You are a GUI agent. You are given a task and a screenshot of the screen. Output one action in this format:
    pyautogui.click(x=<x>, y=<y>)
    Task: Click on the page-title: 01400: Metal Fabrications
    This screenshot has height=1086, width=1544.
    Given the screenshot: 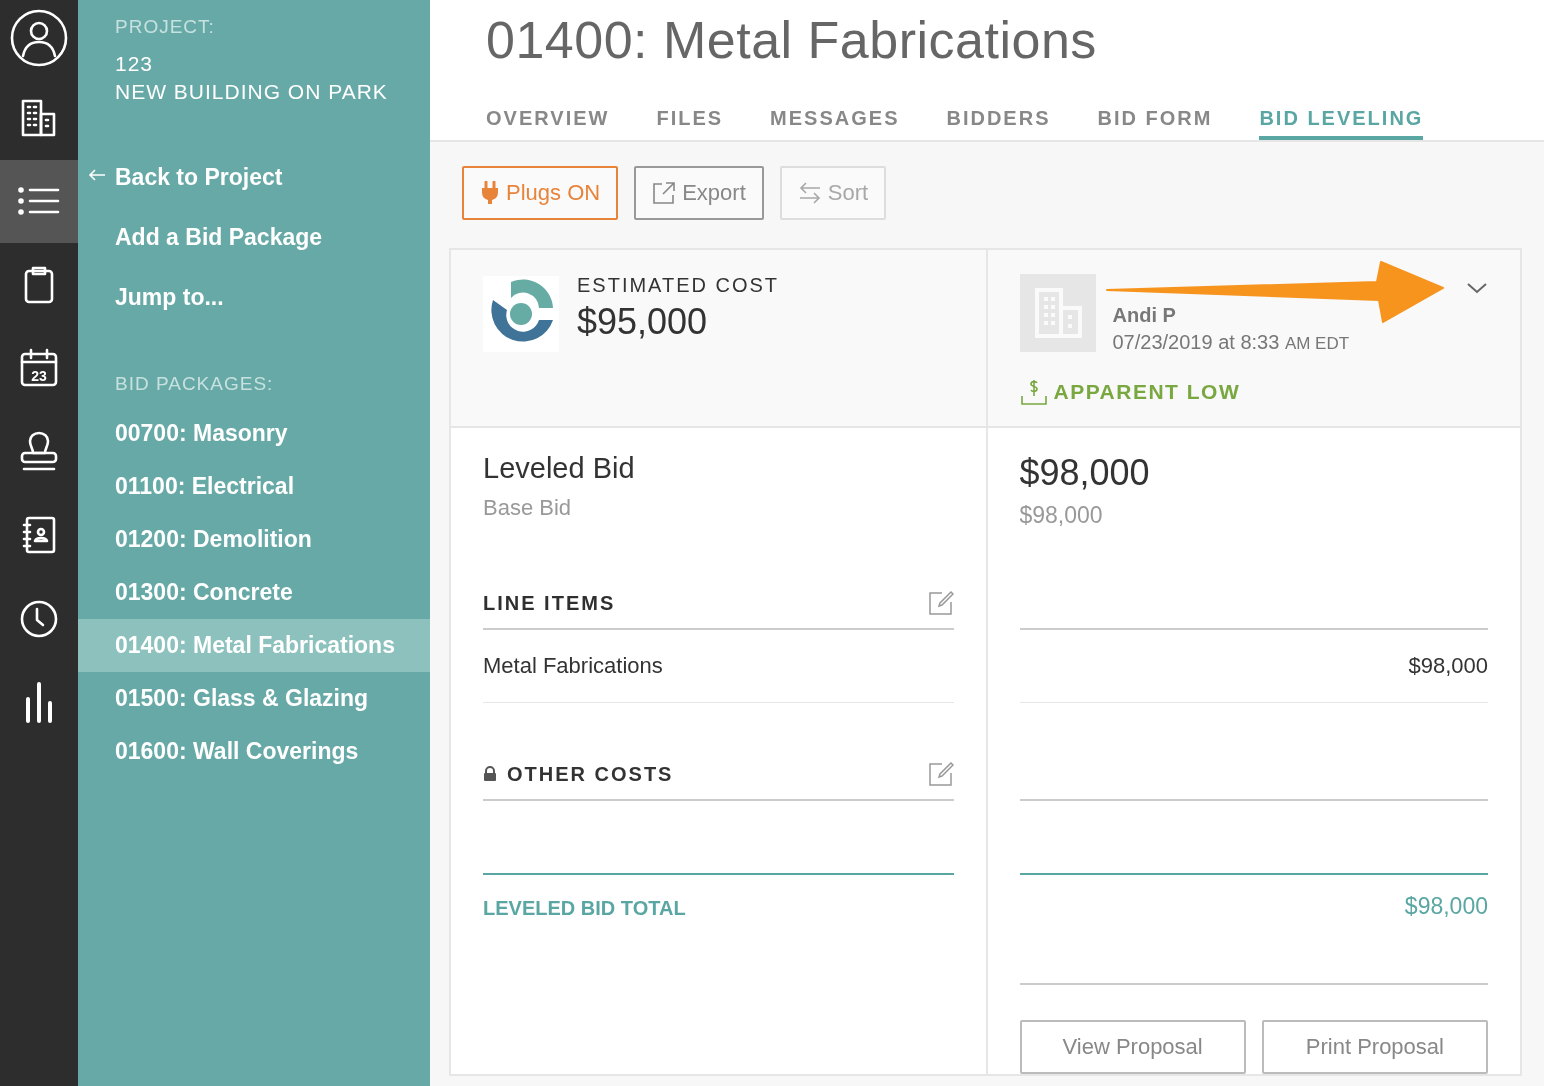 What is the action you would take?
    pyautogui.click(x=791, y=40)
    